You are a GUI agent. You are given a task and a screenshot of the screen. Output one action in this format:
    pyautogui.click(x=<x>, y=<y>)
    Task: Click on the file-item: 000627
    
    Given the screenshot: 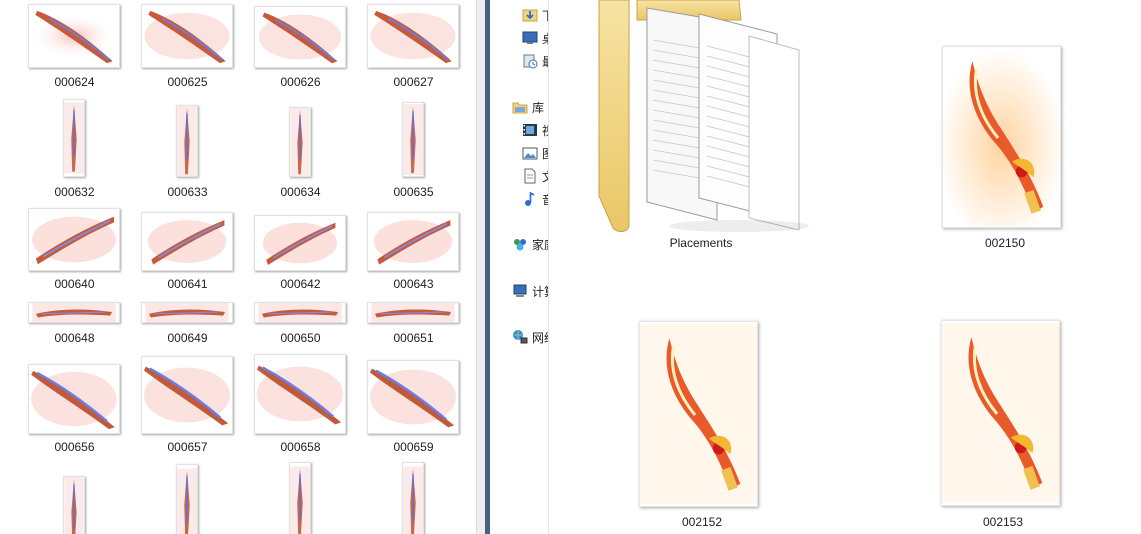 What is the action you would take?
    pyautogui.click(x=413, y=46)
    